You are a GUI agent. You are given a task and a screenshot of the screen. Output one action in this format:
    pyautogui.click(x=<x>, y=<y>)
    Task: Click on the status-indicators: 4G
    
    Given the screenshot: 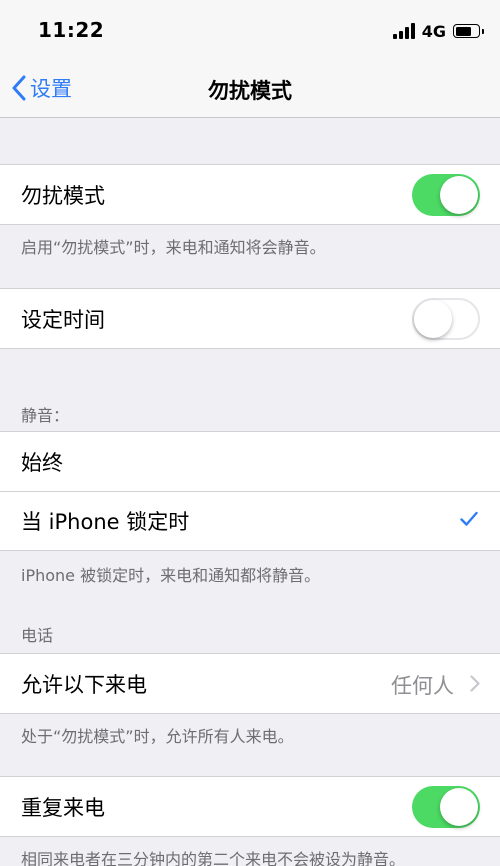 What is the action you would take?
    pyautogui.click(x=438, y=31)
    